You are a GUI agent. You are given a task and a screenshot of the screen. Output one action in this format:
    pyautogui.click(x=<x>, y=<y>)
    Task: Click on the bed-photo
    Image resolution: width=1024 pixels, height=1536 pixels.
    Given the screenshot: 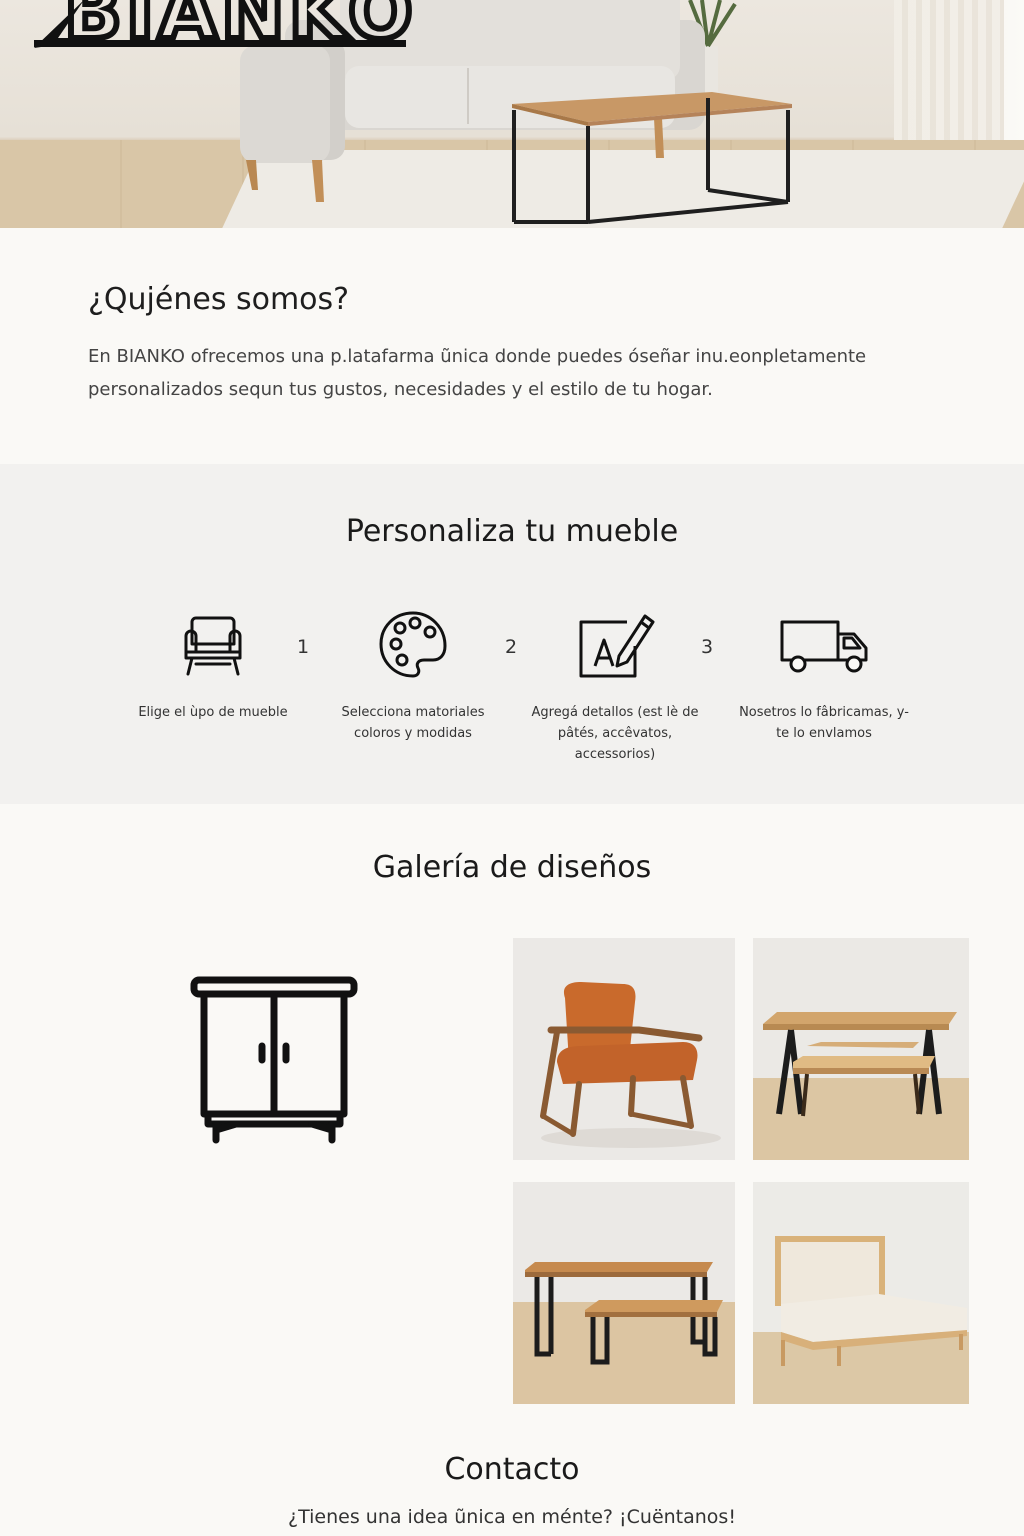 What is the action you would take?
    pyautogui.click(x=861, y=1320)
    